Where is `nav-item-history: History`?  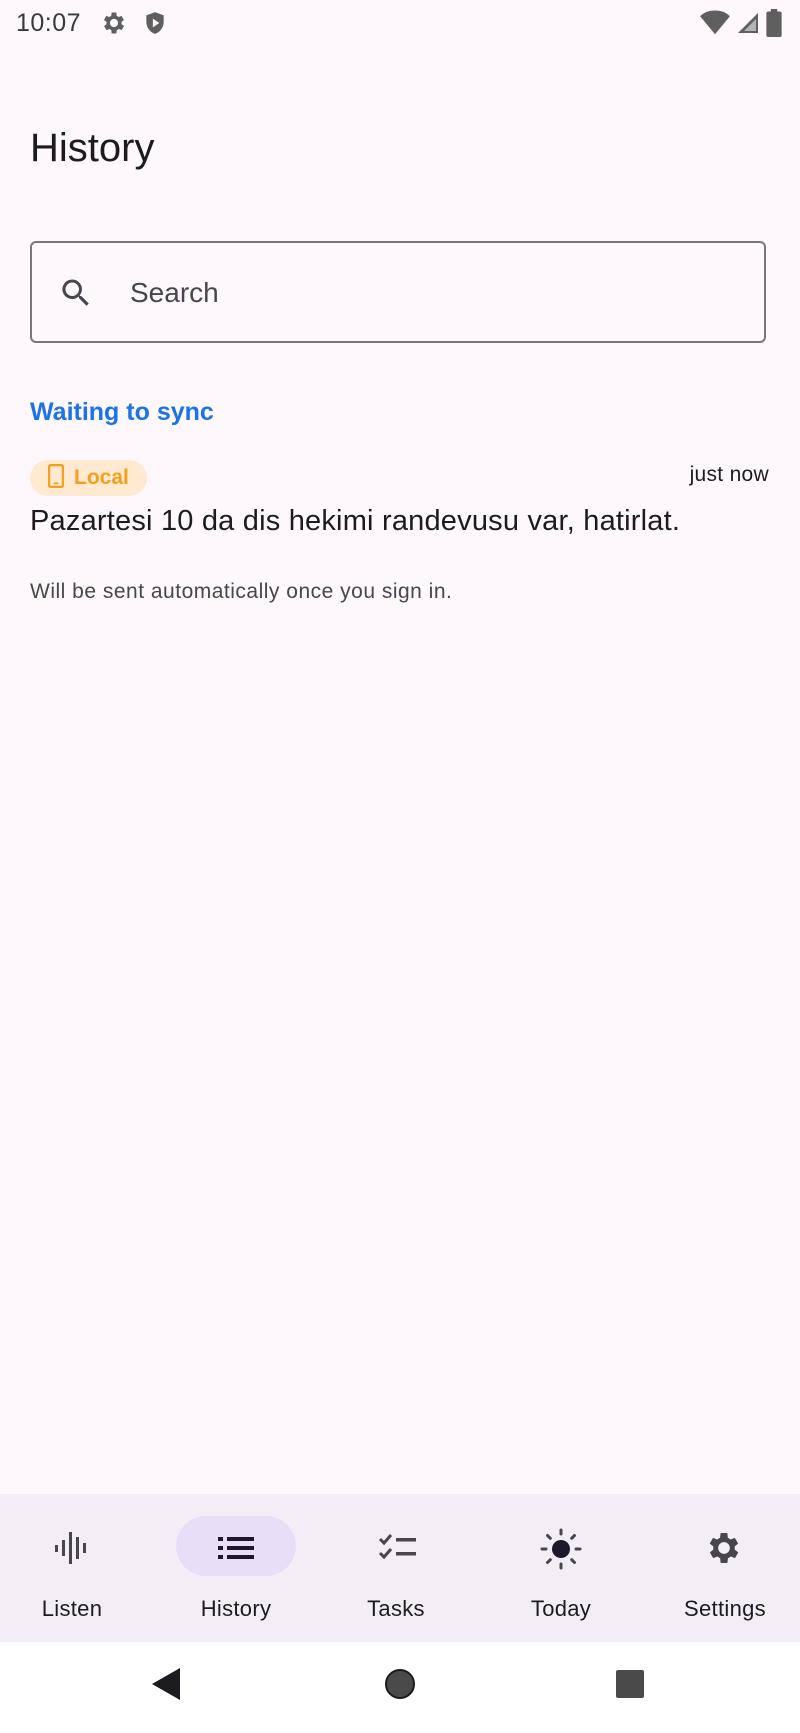 nav-item-history: History is located at coordinates (240, 1568).